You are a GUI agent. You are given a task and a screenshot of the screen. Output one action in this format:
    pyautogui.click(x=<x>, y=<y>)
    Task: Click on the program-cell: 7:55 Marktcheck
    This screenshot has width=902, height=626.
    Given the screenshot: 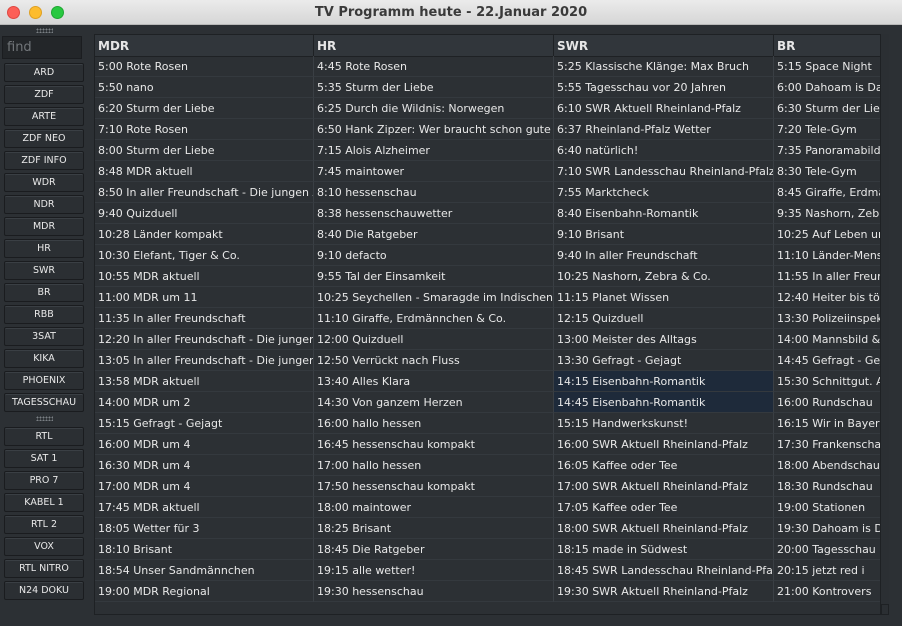 What is the action you would take?
    pyautogui.click(x=664, y=192)
    